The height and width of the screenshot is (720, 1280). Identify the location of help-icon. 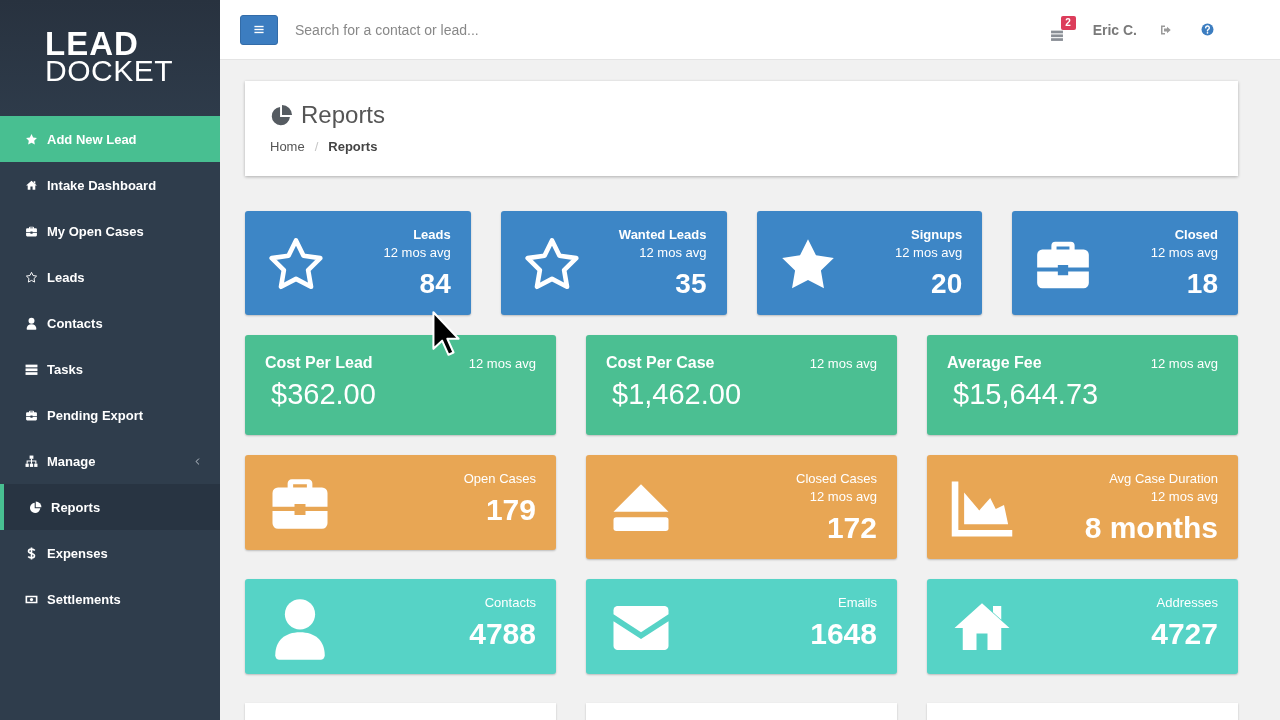
(1207, 29).